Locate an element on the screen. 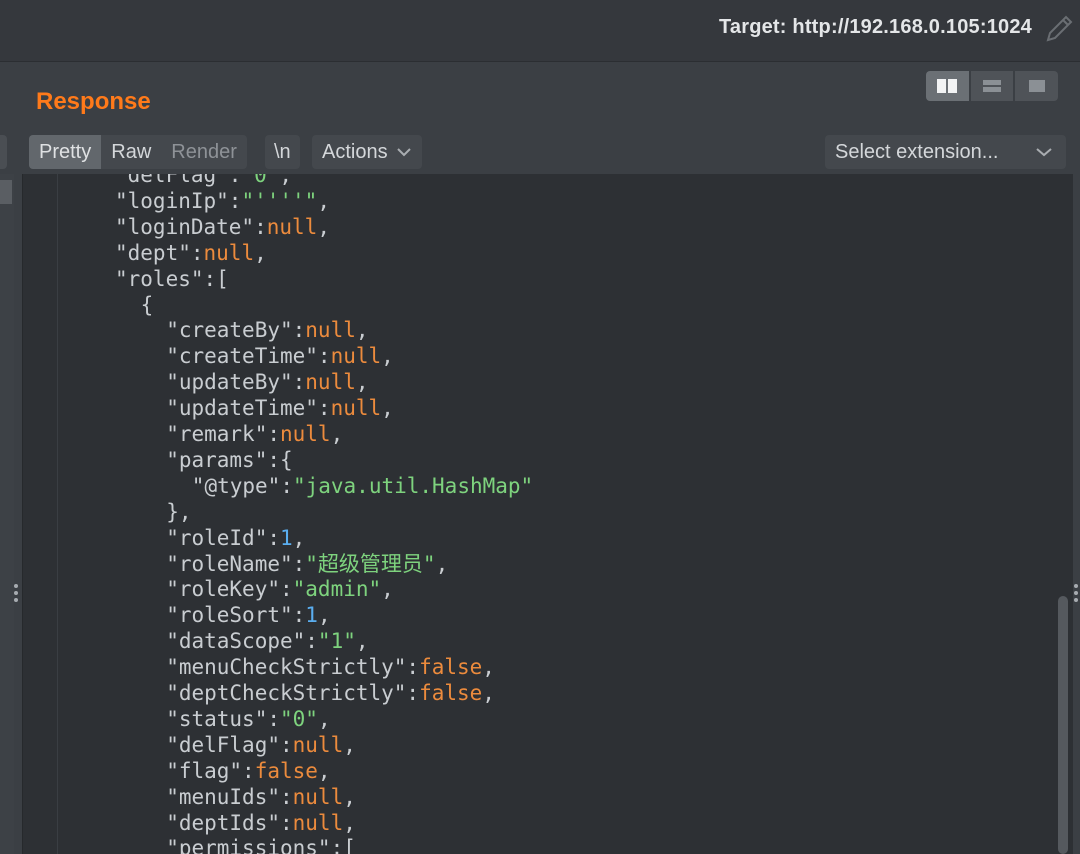 This screenshot has height=854, width=1080. code-token: "roles" is located at coordinates (159, 278).